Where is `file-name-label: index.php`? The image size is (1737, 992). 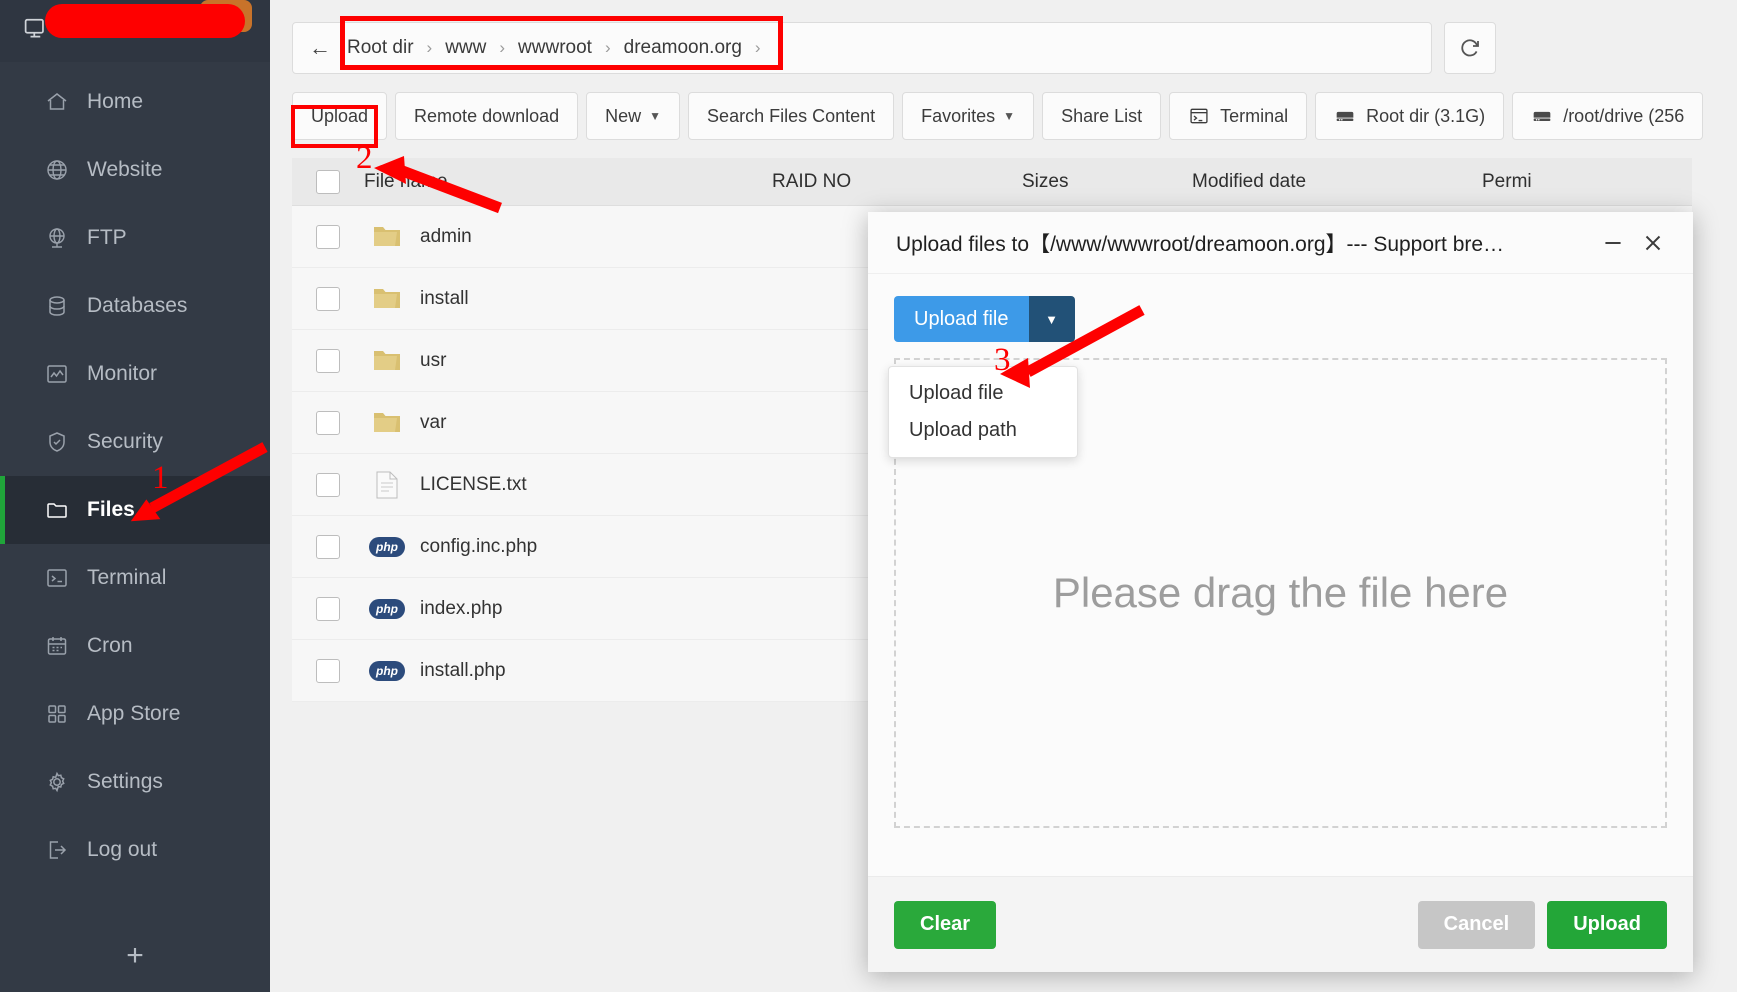 file-name-label: index.php is located at coordinates (461, 608).